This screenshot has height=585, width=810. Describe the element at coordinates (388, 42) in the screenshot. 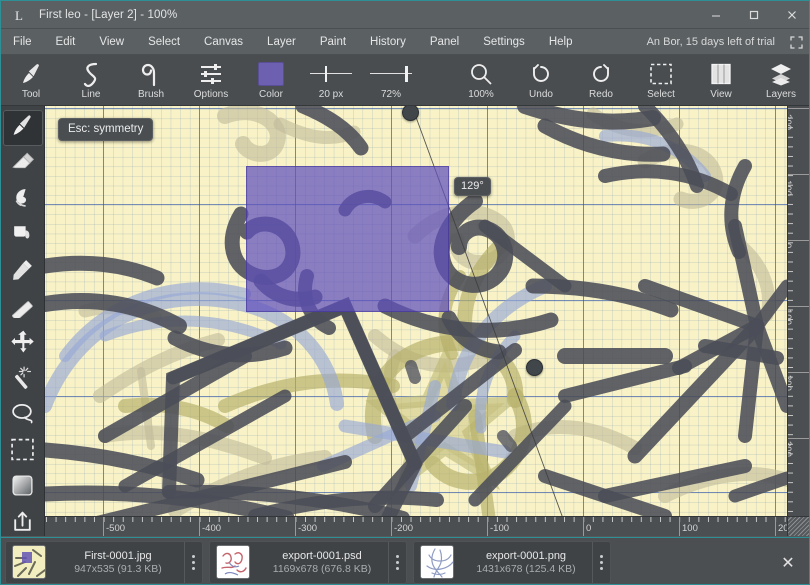

I see `menu-history: History` at that location.